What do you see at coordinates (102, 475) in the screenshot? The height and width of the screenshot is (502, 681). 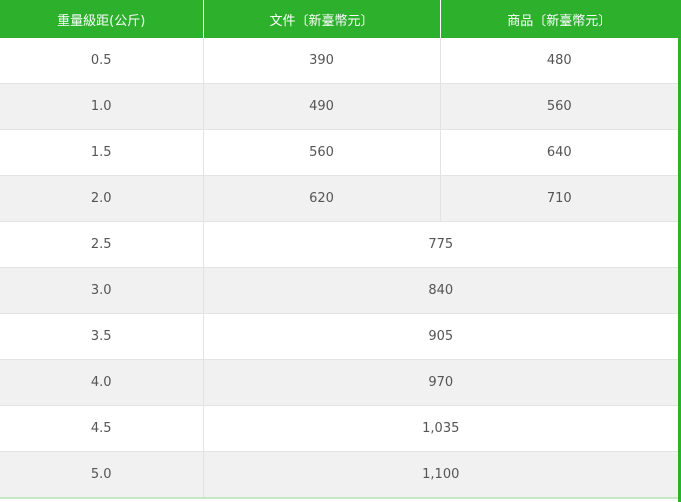 I see `weight-cell: 5.0` at bounding box center [102, 475].